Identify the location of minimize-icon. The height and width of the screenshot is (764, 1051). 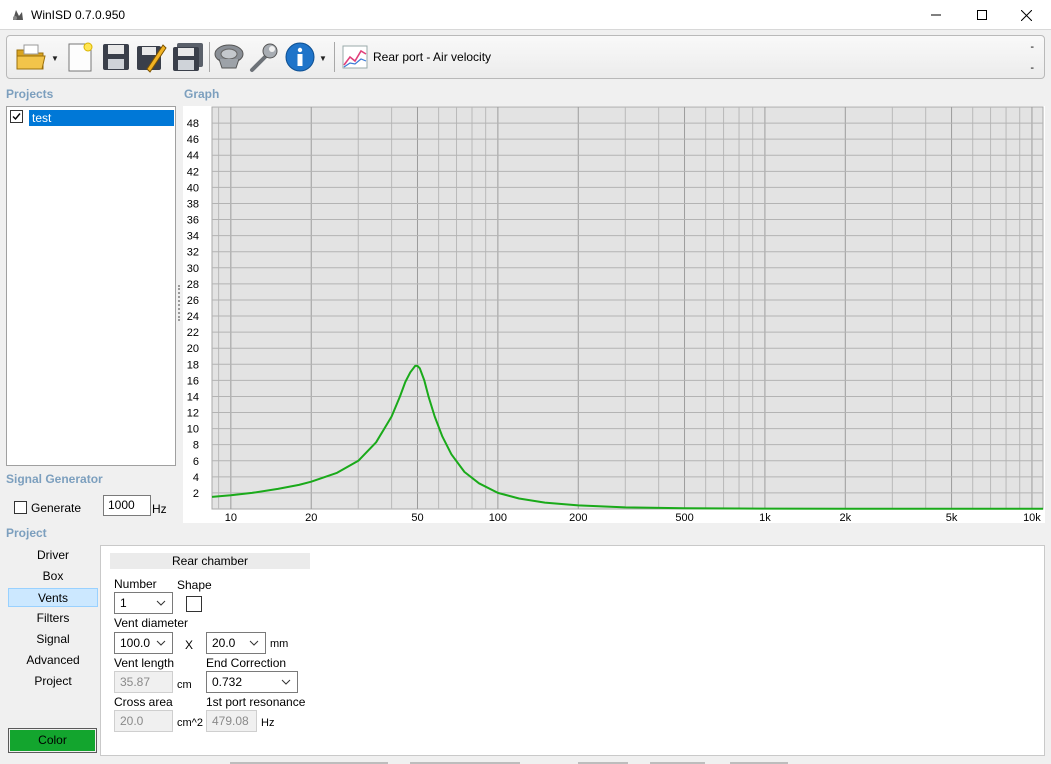
(936, 15).